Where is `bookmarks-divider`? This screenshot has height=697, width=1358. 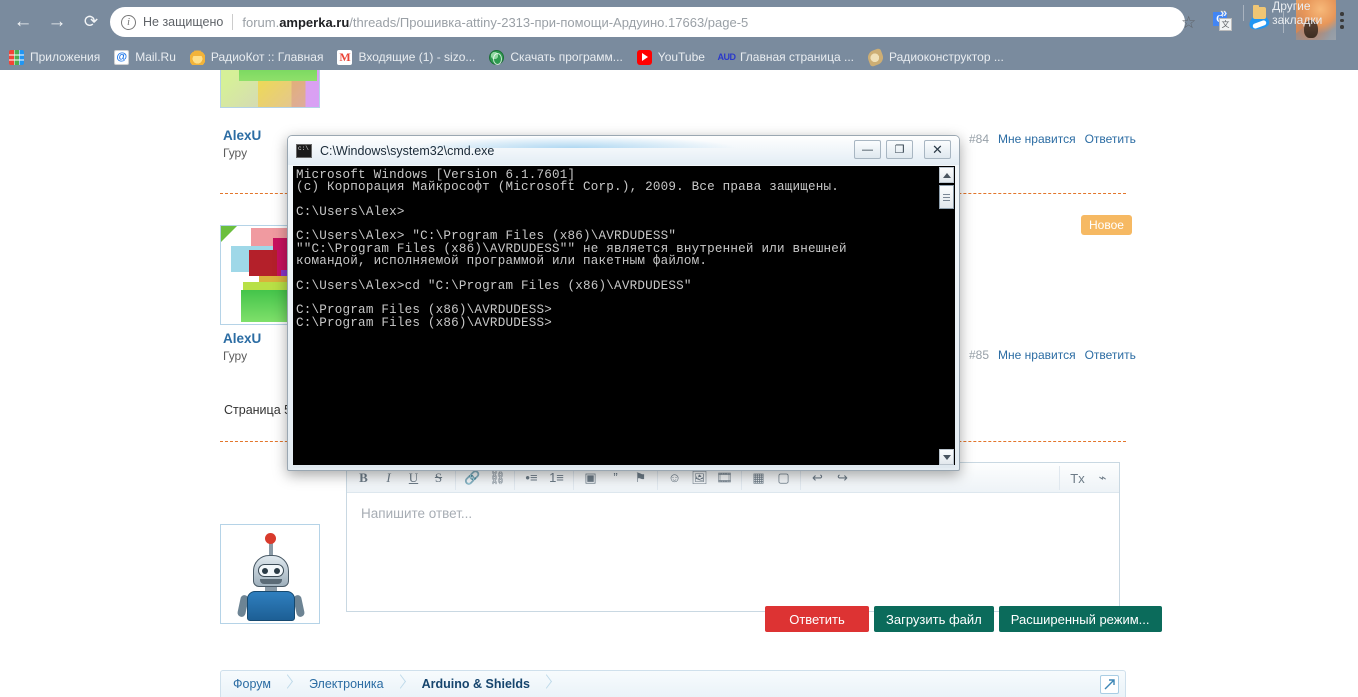 bookmarks-divider is located at coordinates (1243, 13).